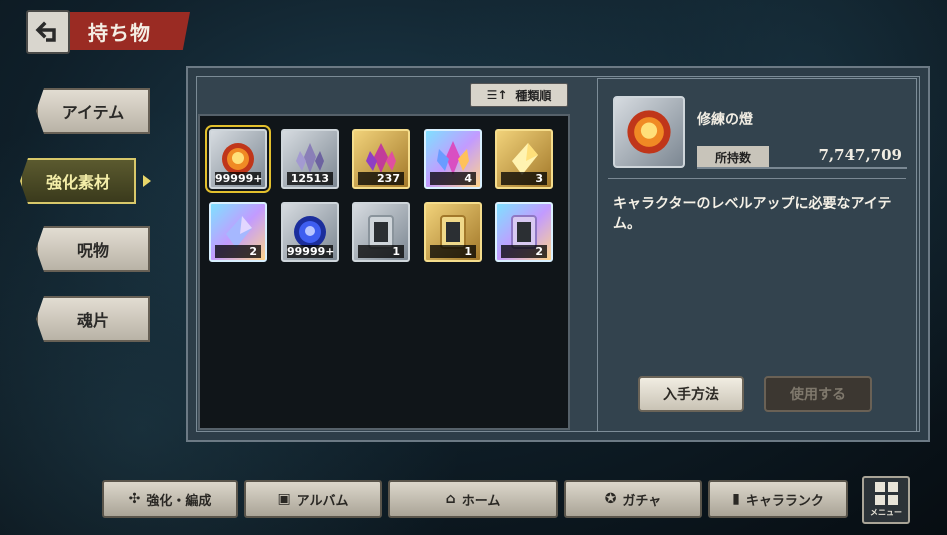 The height and width of the screenshot is (535, 947). Describe the element at coordinates (733, 157) in the screenshot. I see `owned-count-label: 所持数` at that location.